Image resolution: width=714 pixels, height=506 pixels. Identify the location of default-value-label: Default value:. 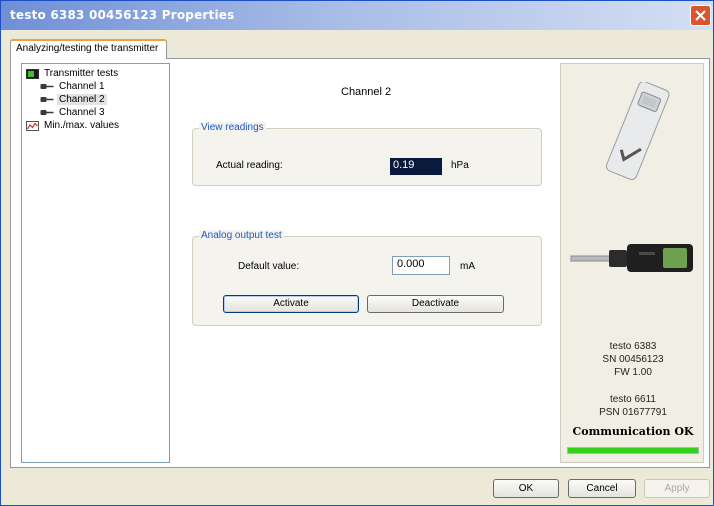
(269, 266).